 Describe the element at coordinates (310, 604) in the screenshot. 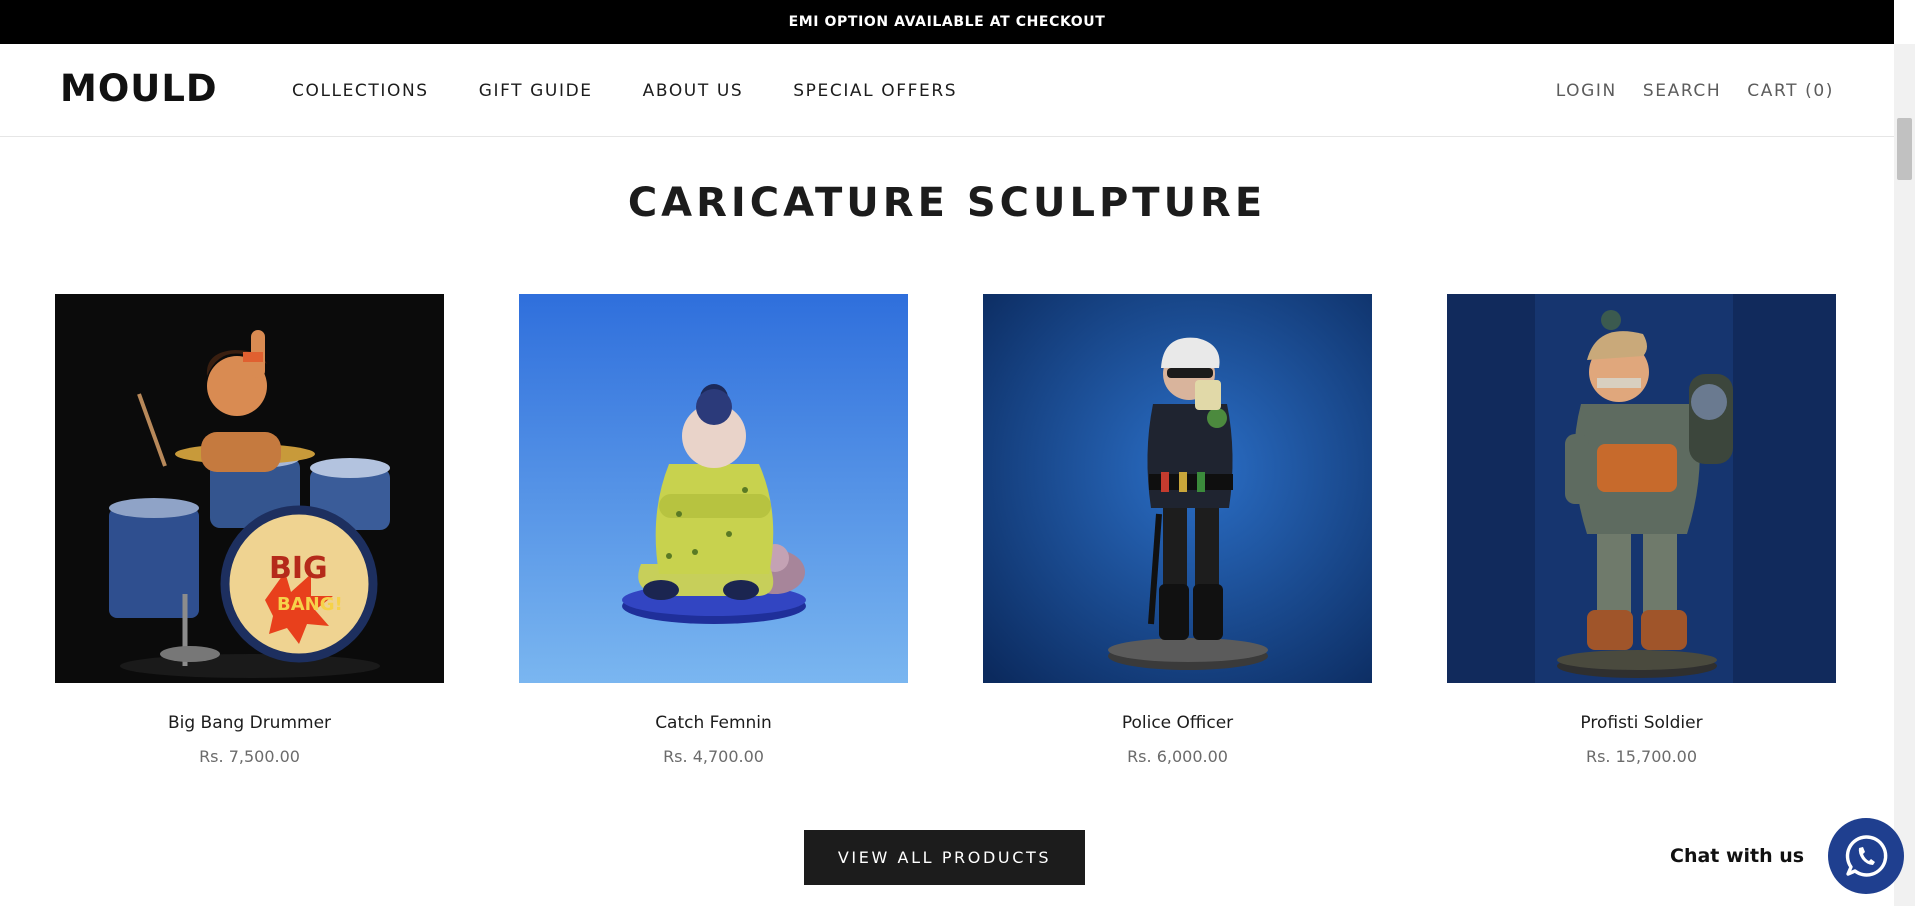

I see `svg-text: BANG!` at that location.